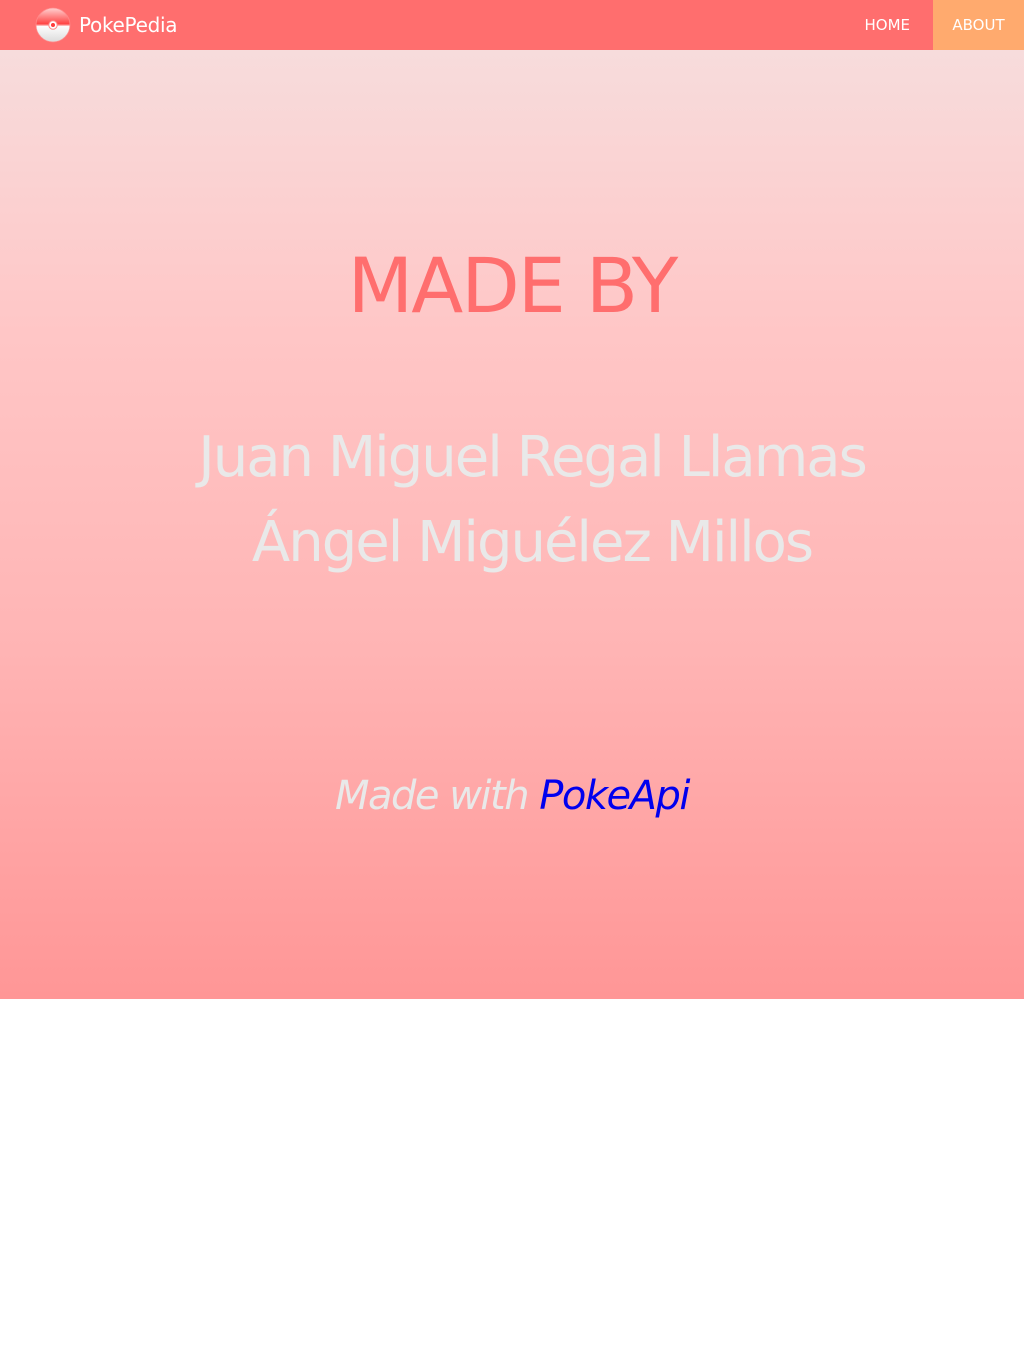 The height and width of the screenshot is (1366, 1024). I want to click on credit-prefix: Made with, so click(432, 796).